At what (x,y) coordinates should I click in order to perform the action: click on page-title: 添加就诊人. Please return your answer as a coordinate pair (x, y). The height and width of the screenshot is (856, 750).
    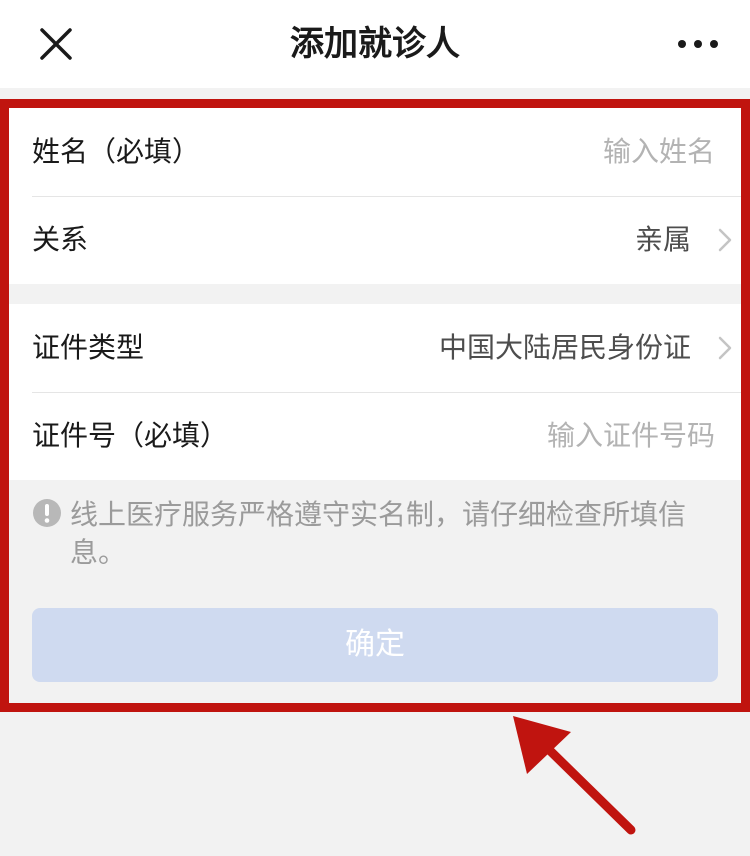
    Looking at the image, I should click on (375, 44).